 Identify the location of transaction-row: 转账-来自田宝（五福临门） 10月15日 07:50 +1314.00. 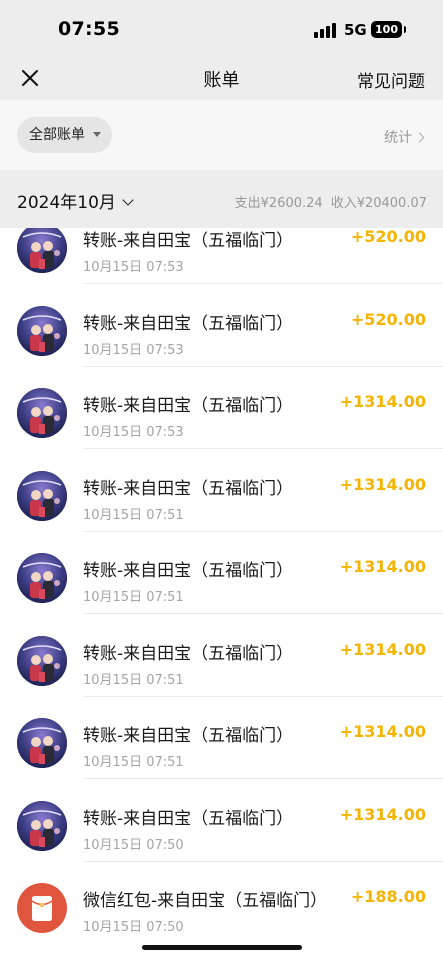
(221, 838).